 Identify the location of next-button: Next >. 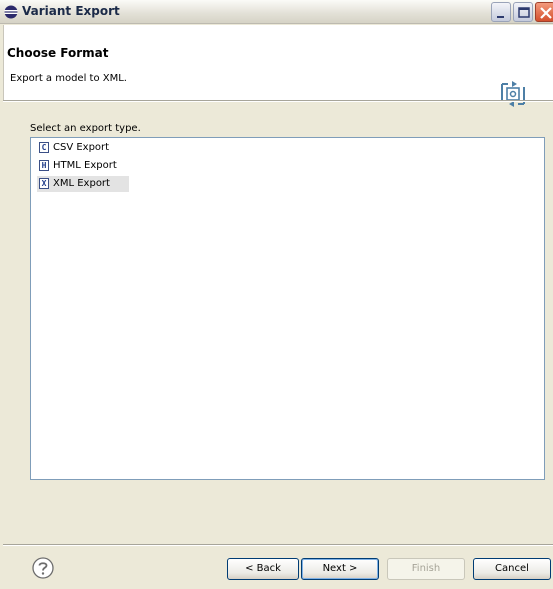
(340, 569).